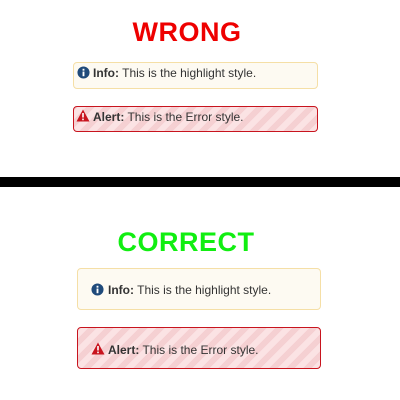 This screenshot has height=400, width=400. I want to click on wrong-alert-text: Alert: This is the Error style., so click(168, 117).